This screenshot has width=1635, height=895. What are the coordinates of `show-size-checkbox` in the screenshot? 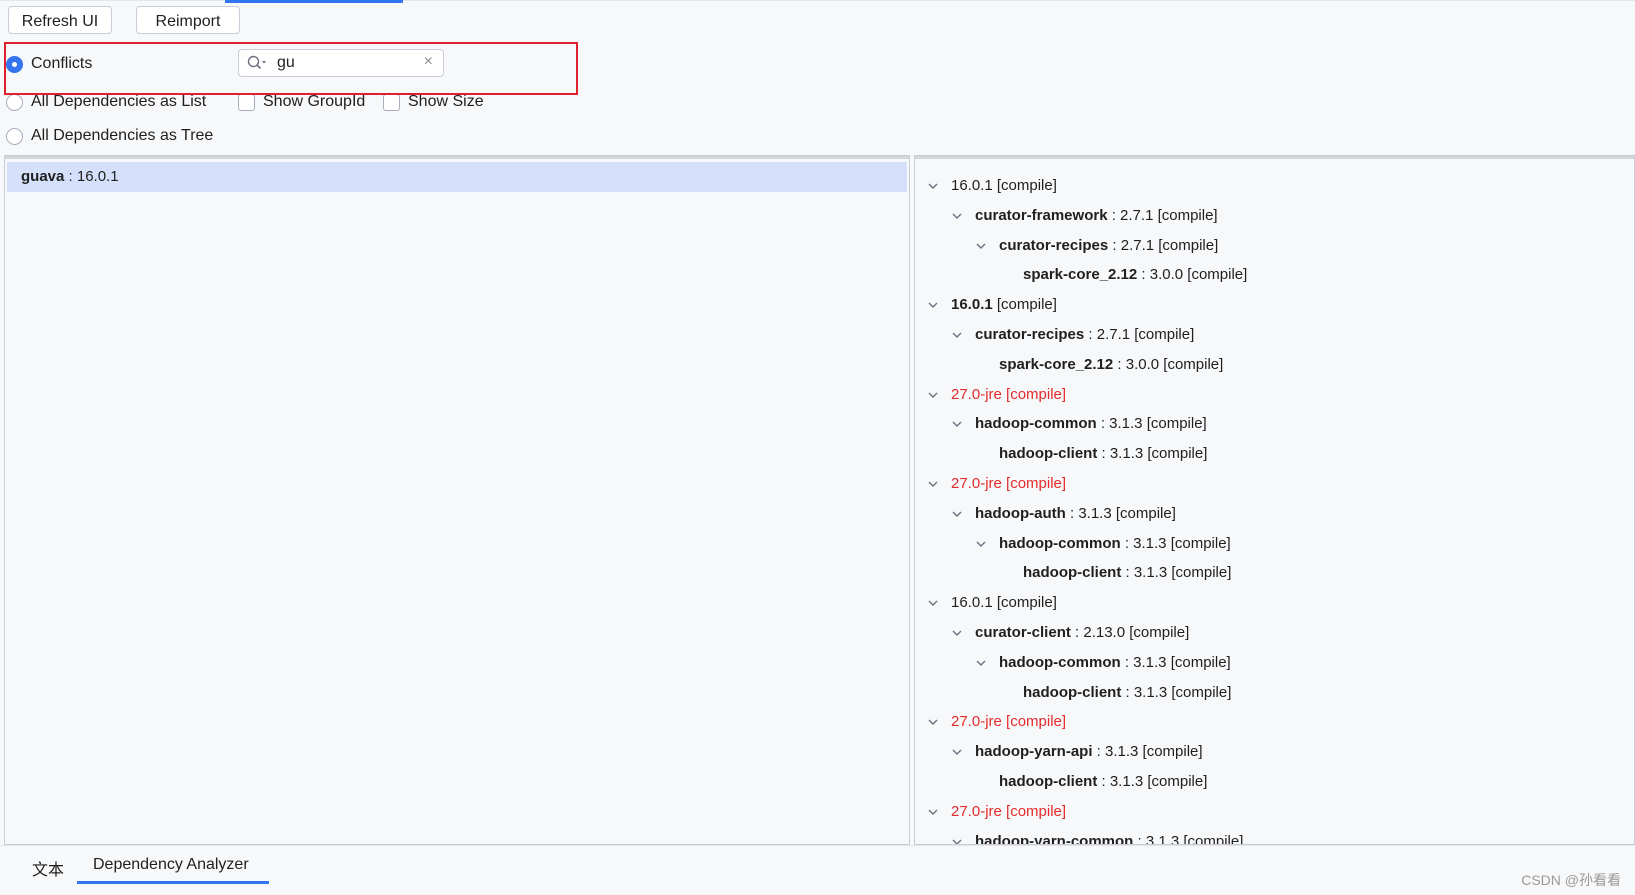 It's located at (391, 102).